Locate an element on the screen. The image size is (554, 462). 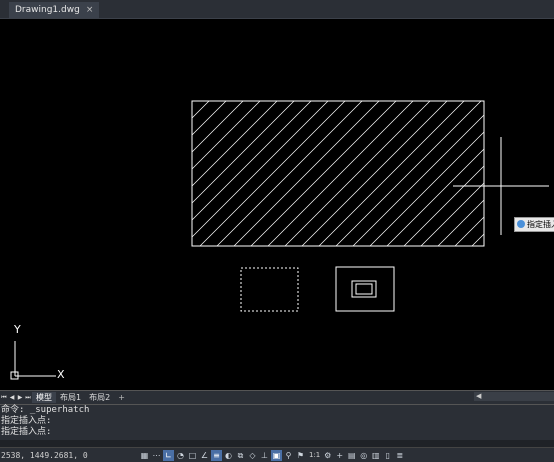
annotation-icon: ▣ is located at coordinates (276, 455).